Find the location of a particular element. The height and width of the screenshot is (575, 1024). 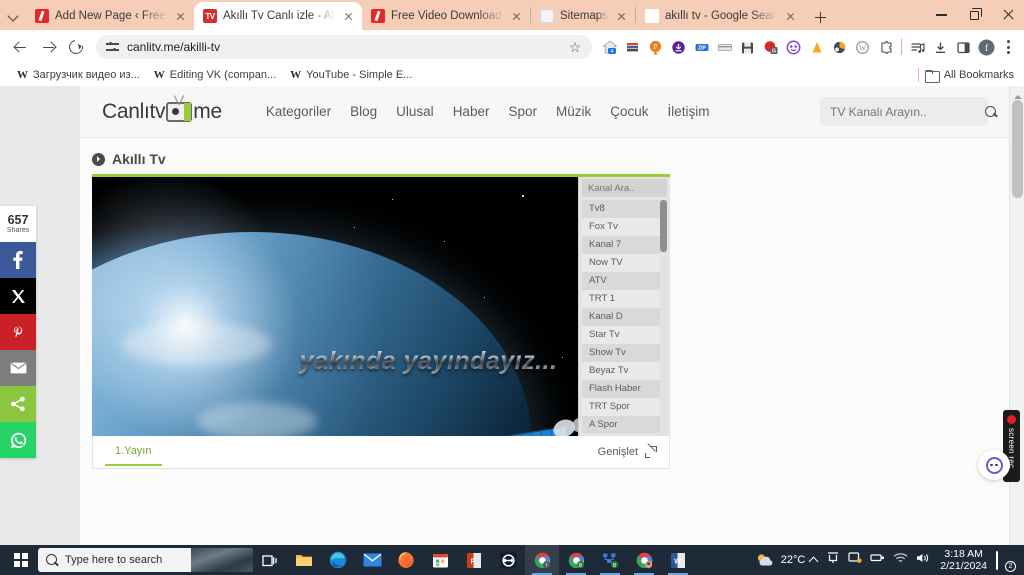

channel-item: Now TV is located at coordinates (624, 263).